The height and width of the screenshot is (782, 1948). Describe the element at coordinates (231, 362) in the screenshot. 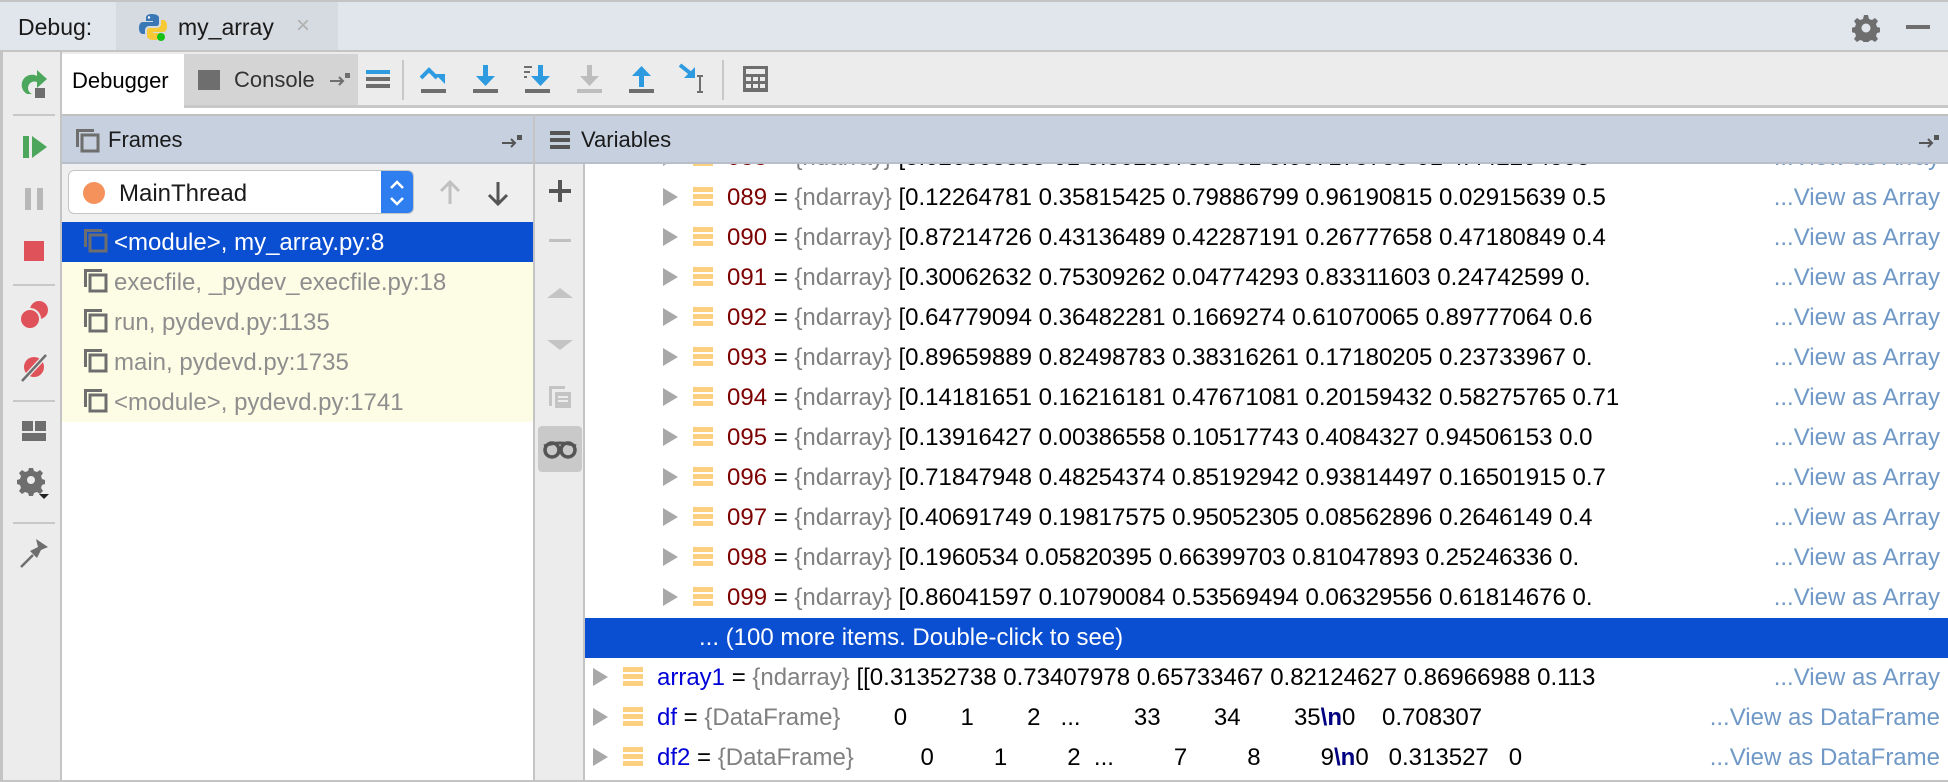

I see `frame-label: main, pydevd.py:1735` at that location.